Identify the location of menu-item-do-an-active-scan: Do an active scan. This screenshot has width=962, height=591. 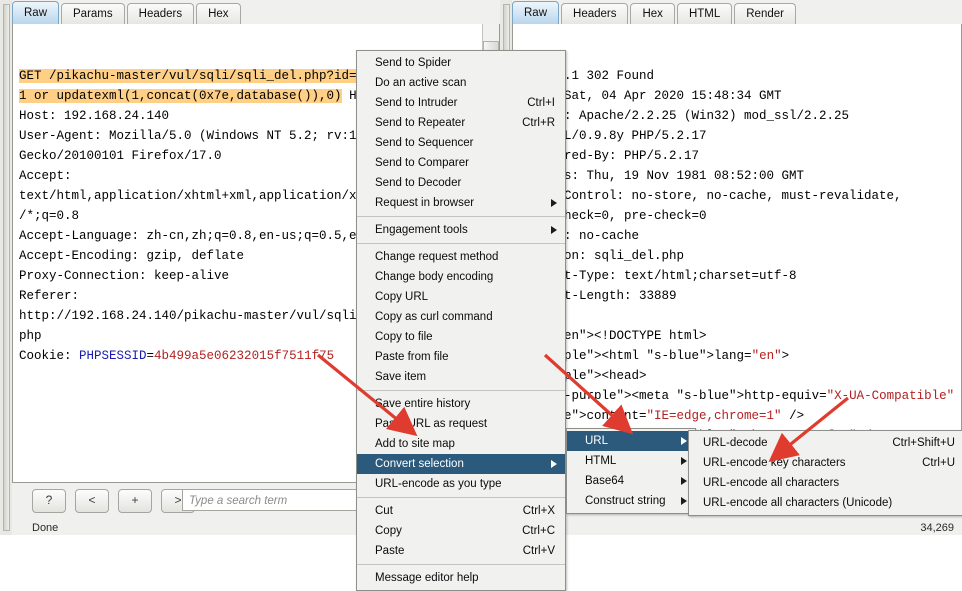
(461, 83).